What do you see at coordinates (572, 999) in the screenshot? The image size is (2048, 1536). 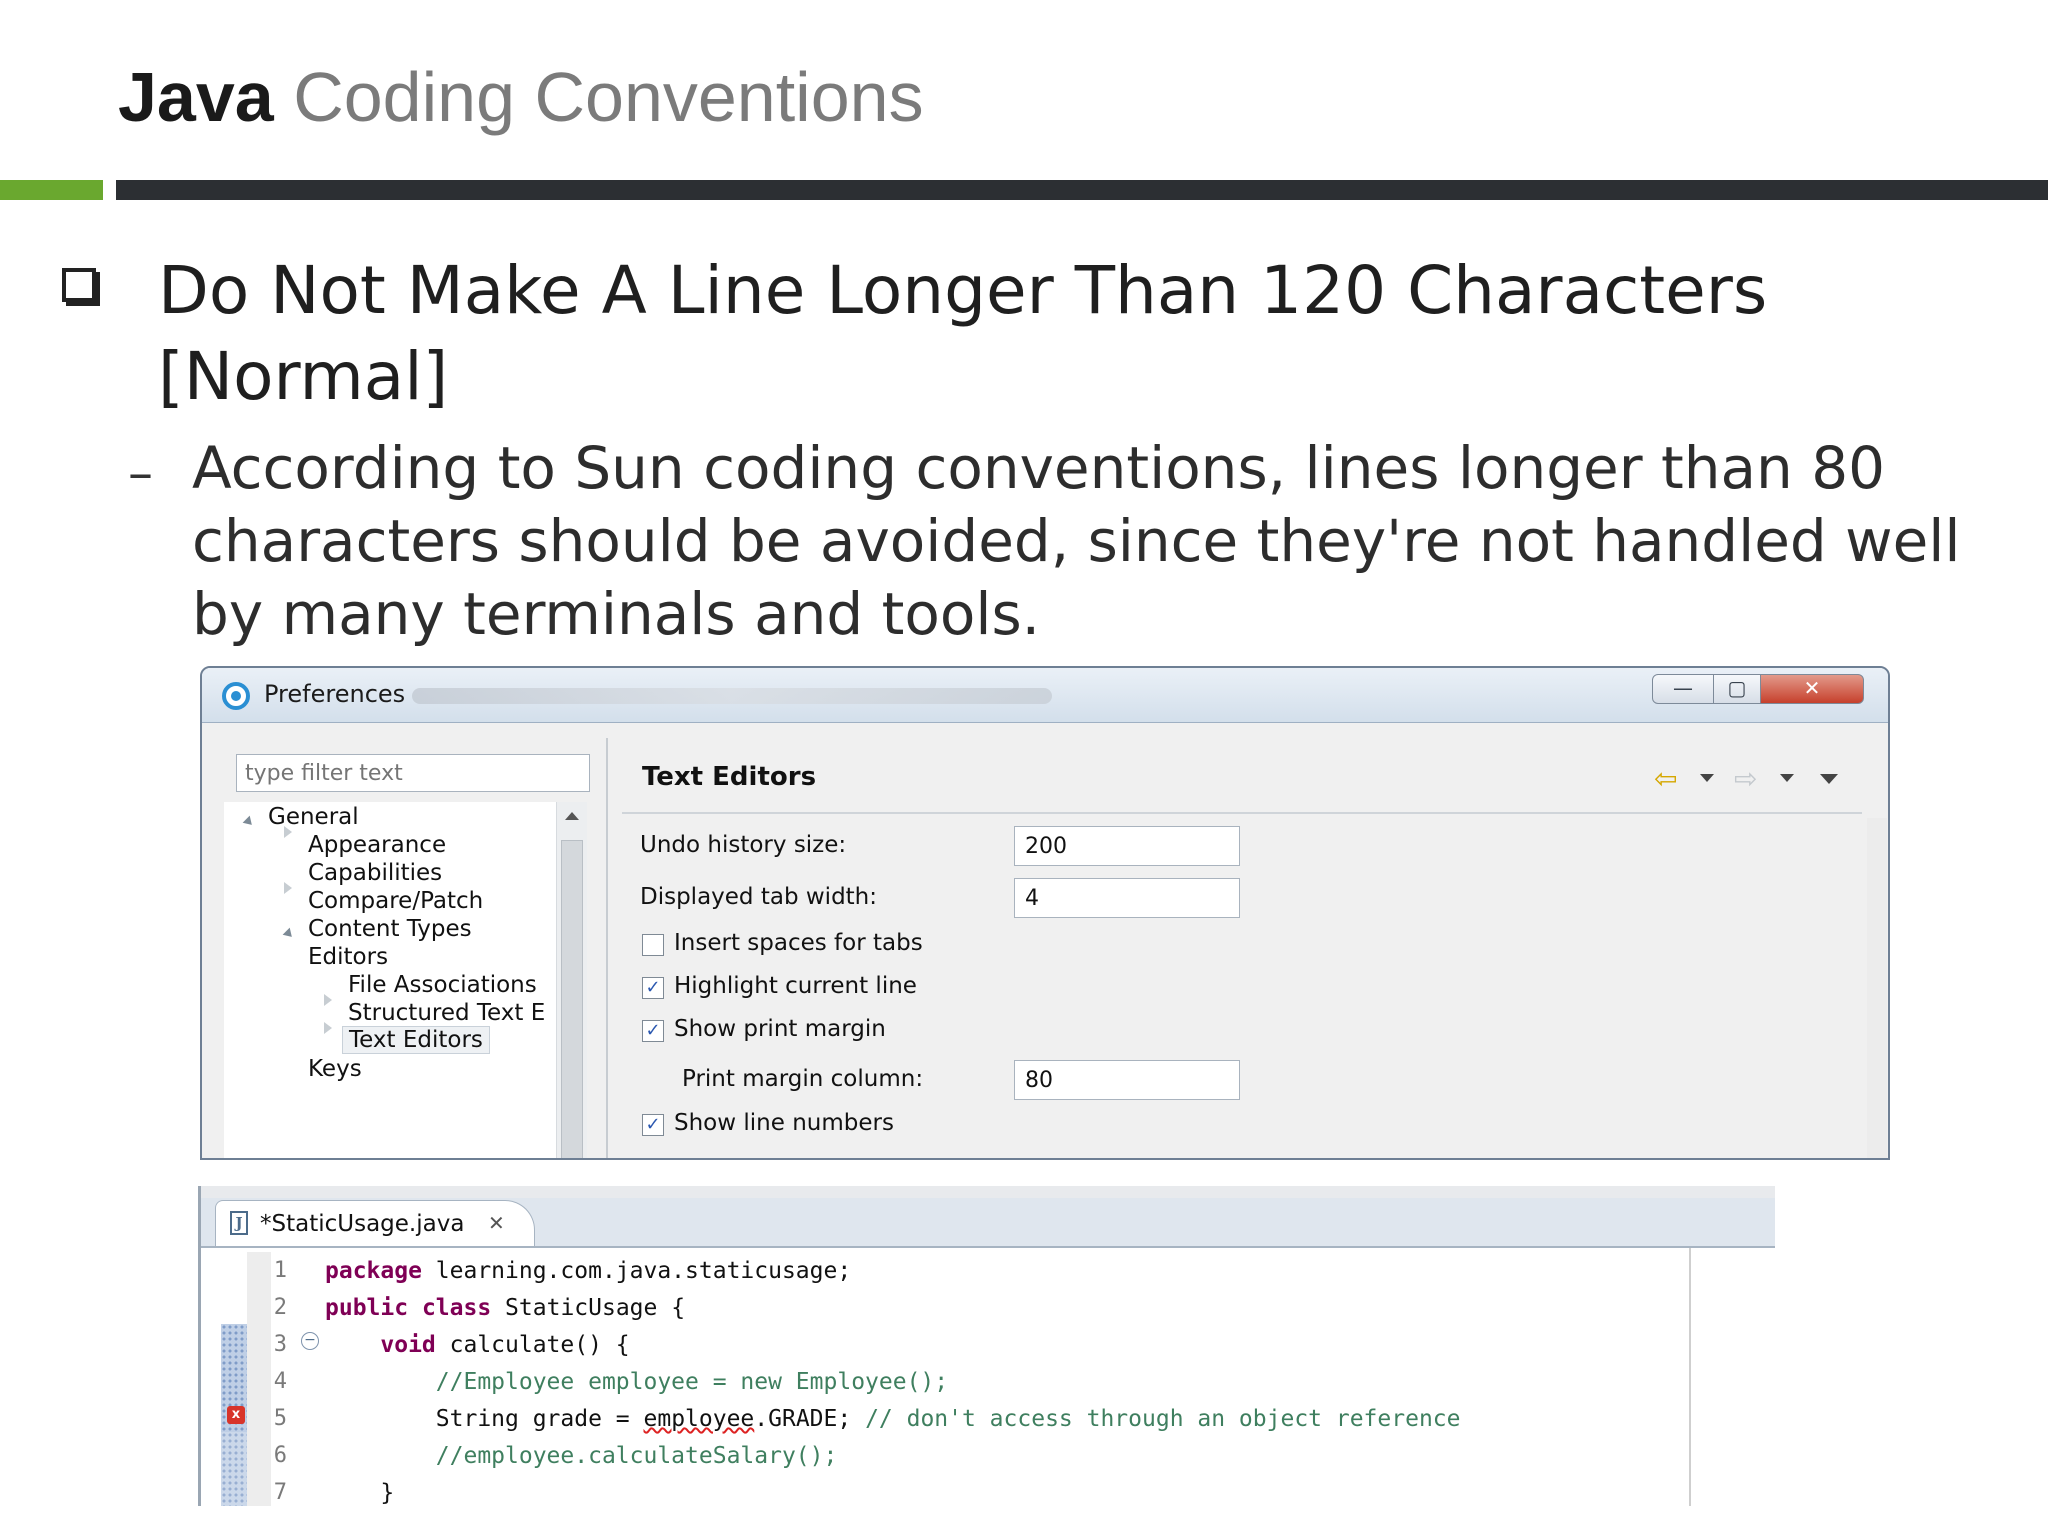 I see `scroll-thumb` at bounding box center [572, 999].